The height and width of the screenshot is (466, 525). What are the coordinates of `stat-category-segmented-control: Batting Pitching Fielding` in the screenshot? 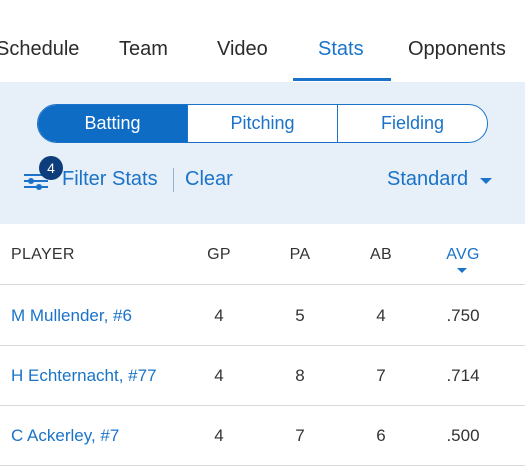 It's located at (262, 123).